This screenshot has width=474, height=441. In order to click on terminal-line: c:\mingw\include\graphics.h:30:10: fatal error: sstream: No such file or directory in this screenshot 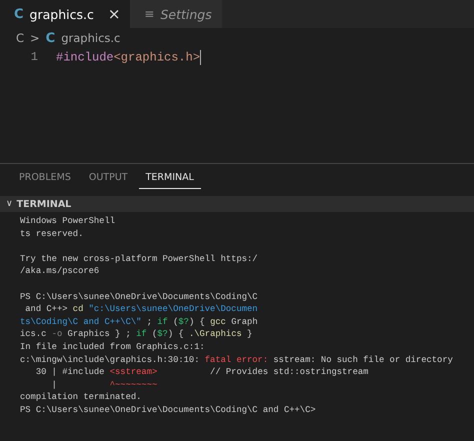, I will do `click(237, 360)`.